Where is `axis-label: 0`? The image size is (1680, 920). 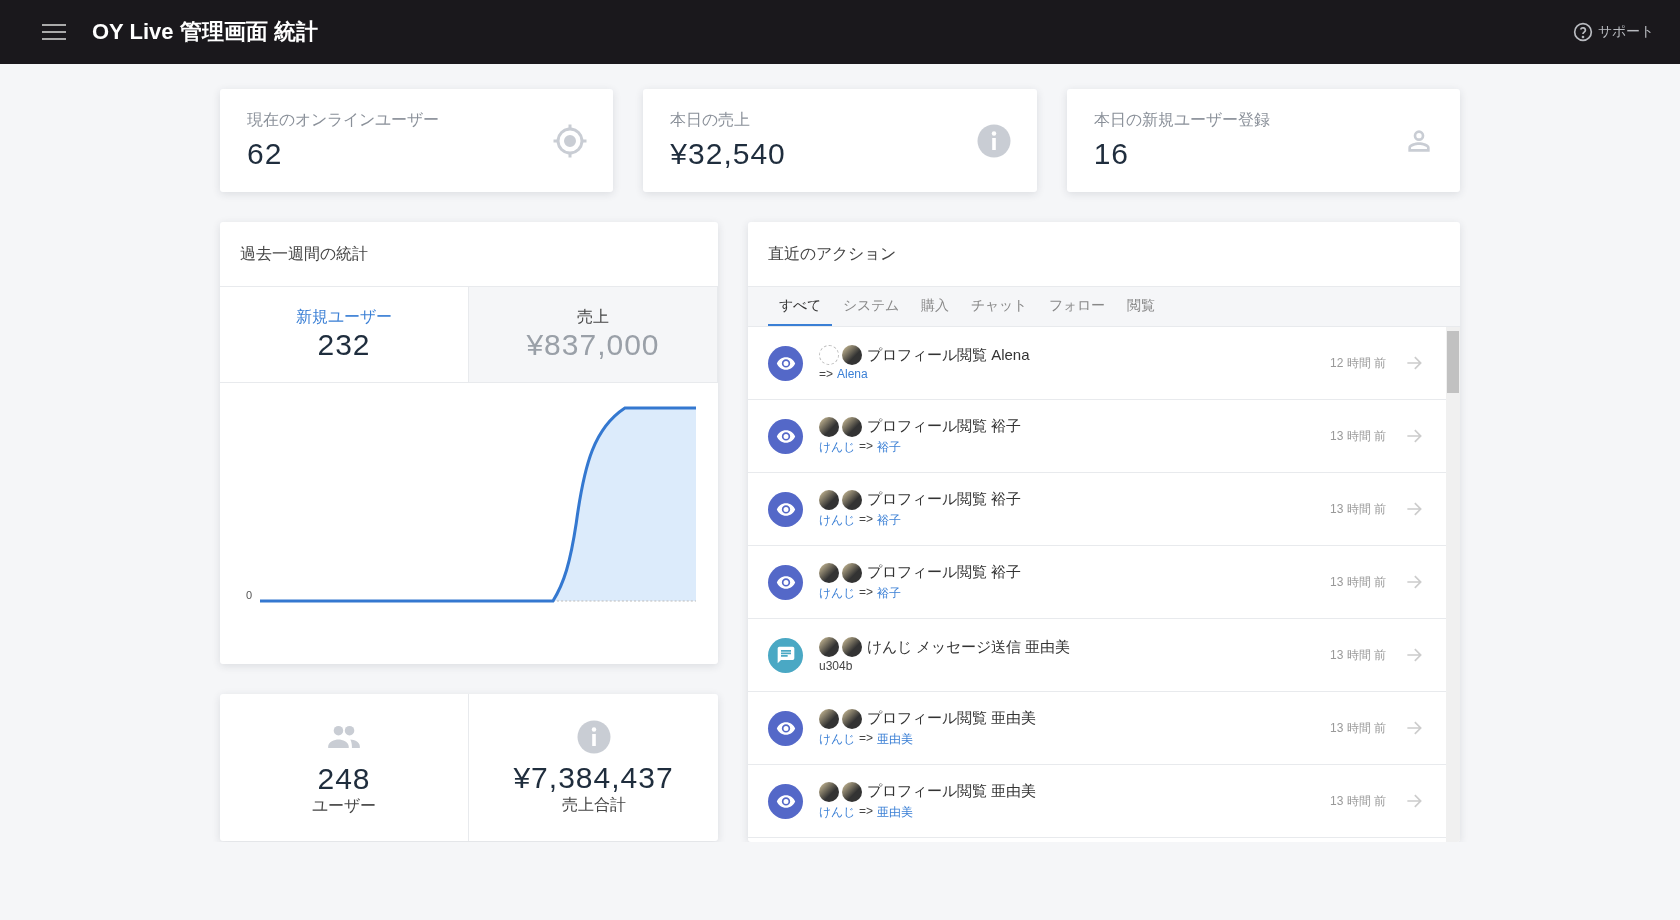
axis-label: 0 is located at coordinates (249, 595).